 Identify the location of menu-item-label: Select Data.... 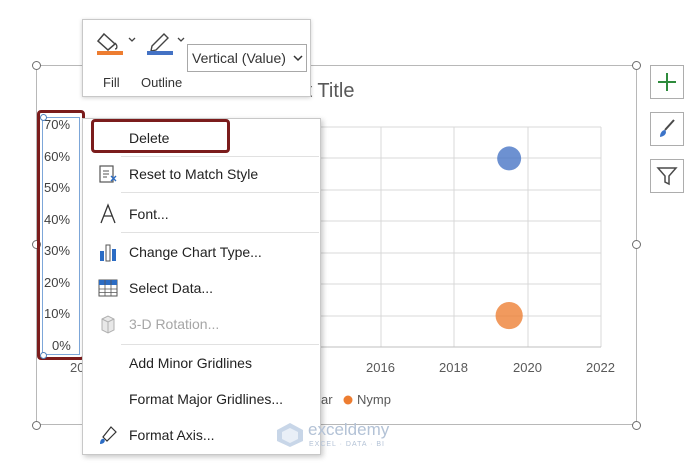
(171, 288).